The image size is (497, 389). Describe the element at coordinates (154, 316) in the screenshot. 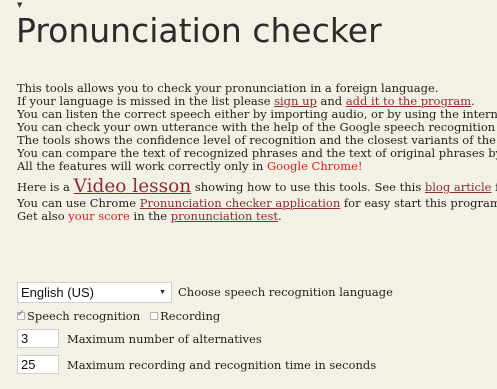

I see `recording-checkbox` at that location.